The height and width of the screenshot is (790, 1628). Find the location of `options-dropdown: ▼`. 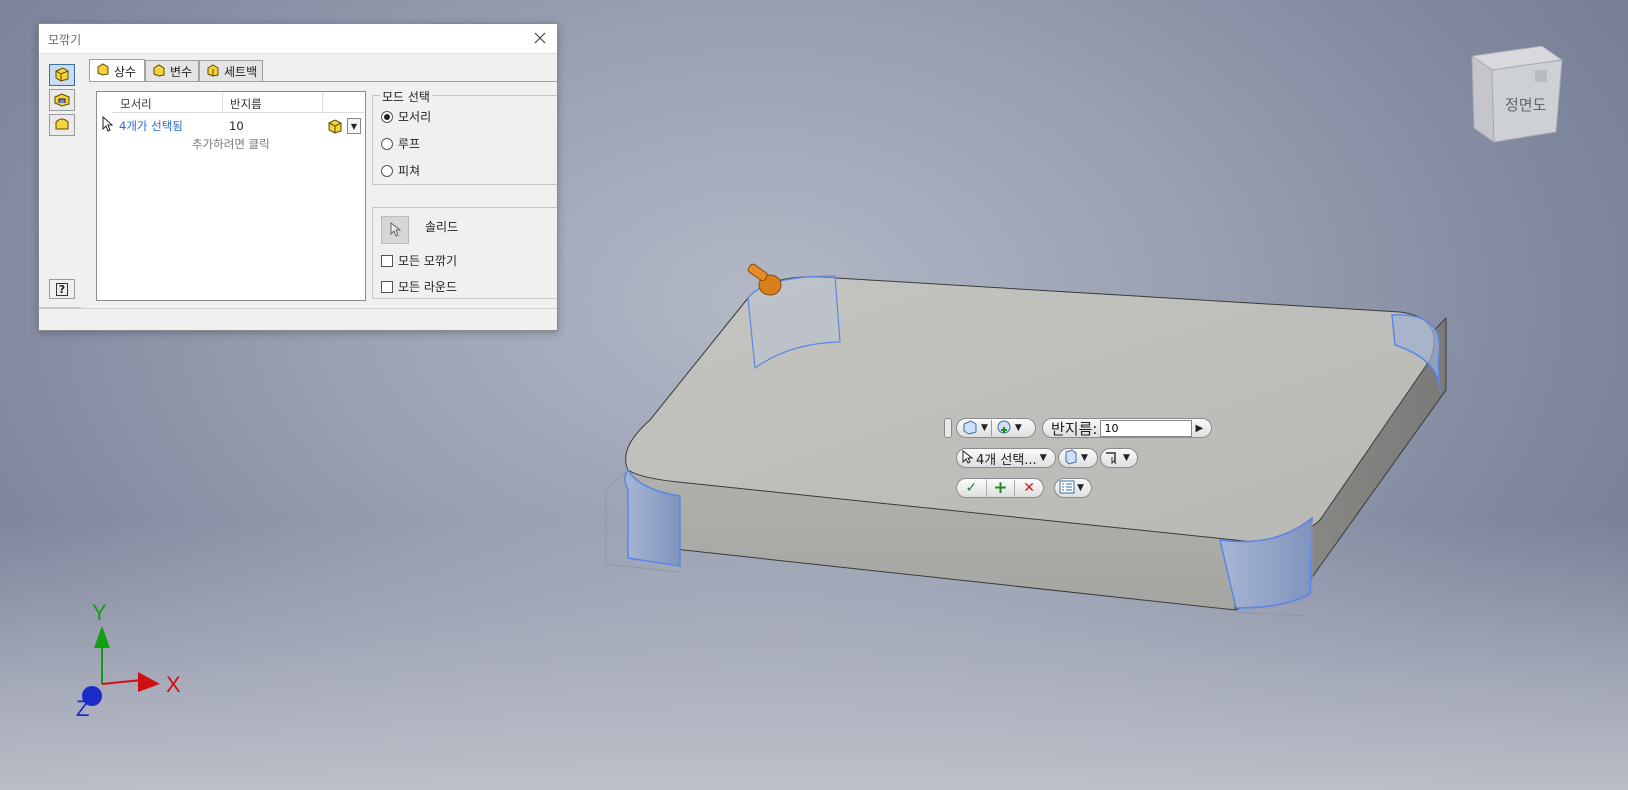

options-dropdown: ▼ is located at coordinates (1073, 488).